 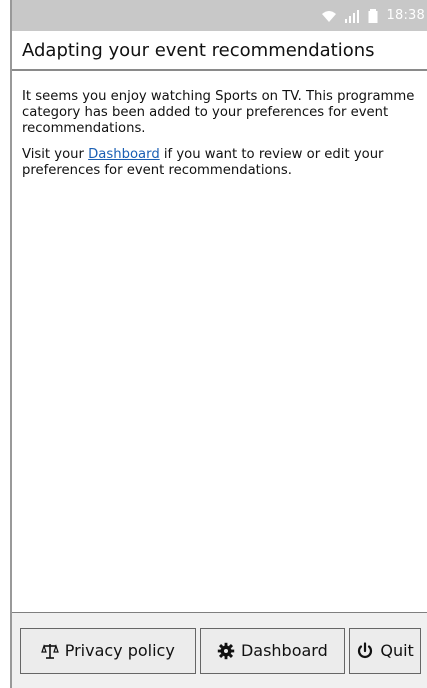 I want to click on privacy-policy-button: Privacy policy, so click(x=108, y=650).